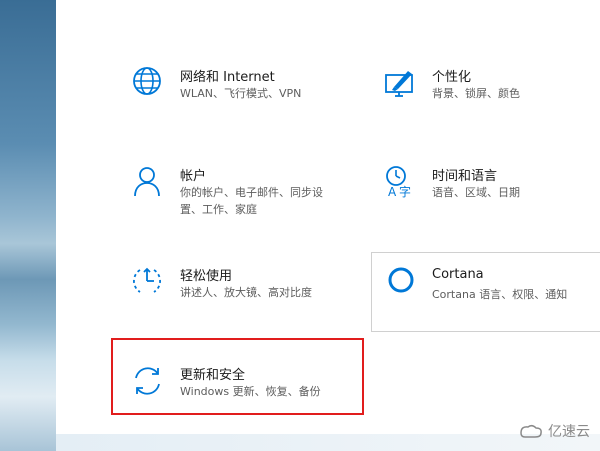 The width and height of the screenshot is (600, 451). What do you see at coordinates (392, 192) in the screenshot?
I see `svg-text: A` at bounding box center [392, 192].